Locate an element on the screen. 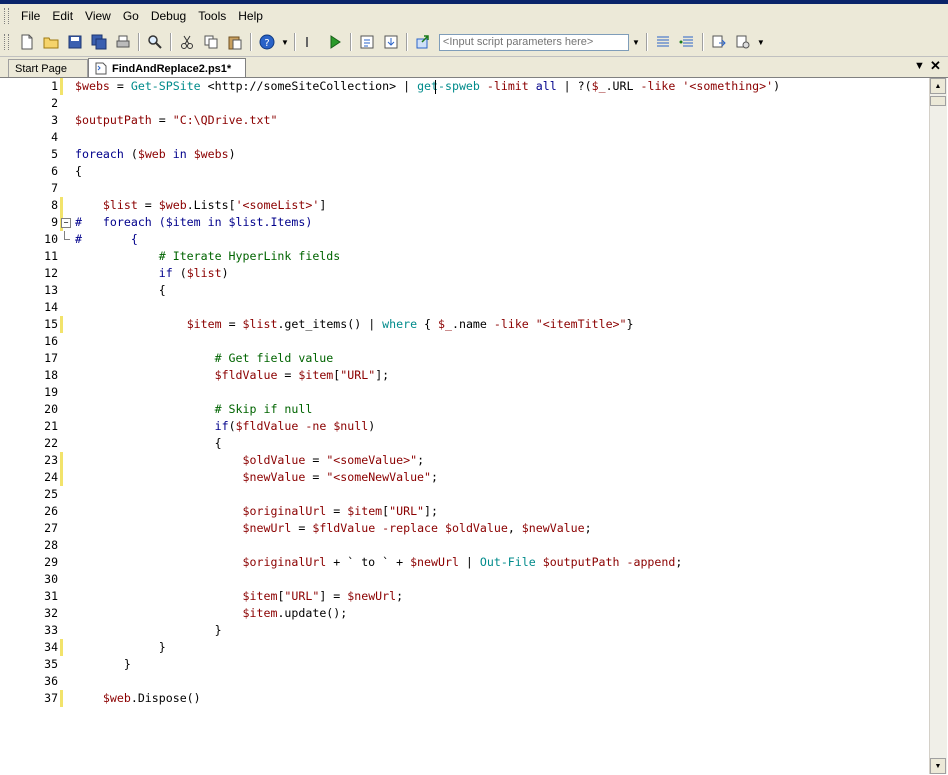 The image size is (948, 775). save-all-button is located at coordinates (99, 42).